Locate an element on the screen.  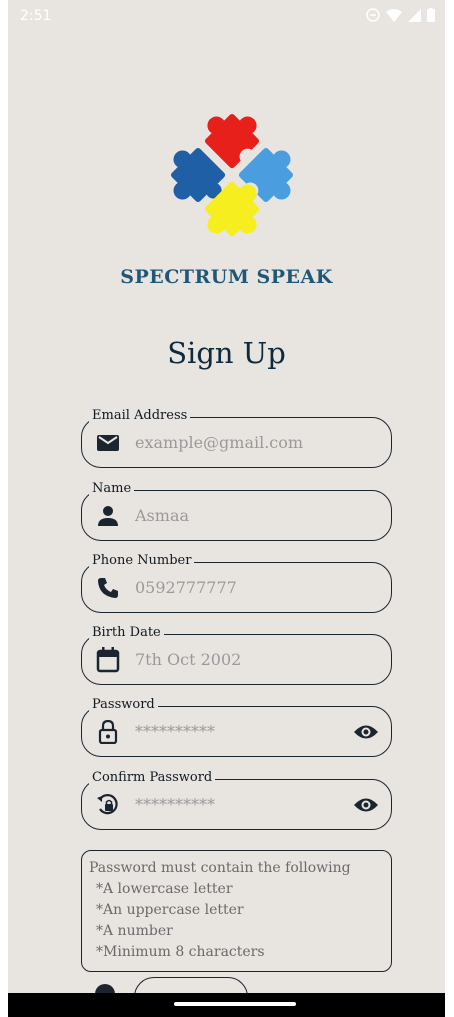
rule-uppercase: *An uppercase letter is located at coordinates (170, 910).